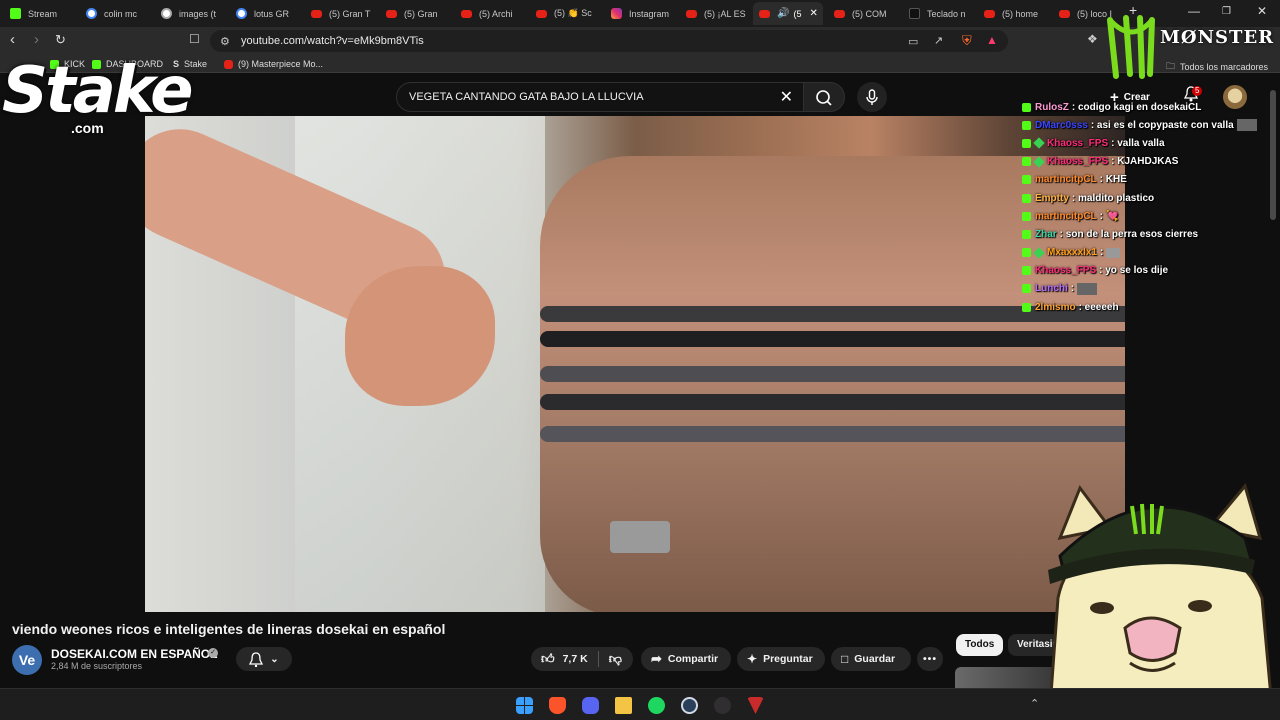 The width and height of the screenshot is (1280, 720). What do you see at coordinates (566, 13) in the screenshot?
I see `tab-youtube-4: (5) 👏 Sc` at bounding box center [566, 13].